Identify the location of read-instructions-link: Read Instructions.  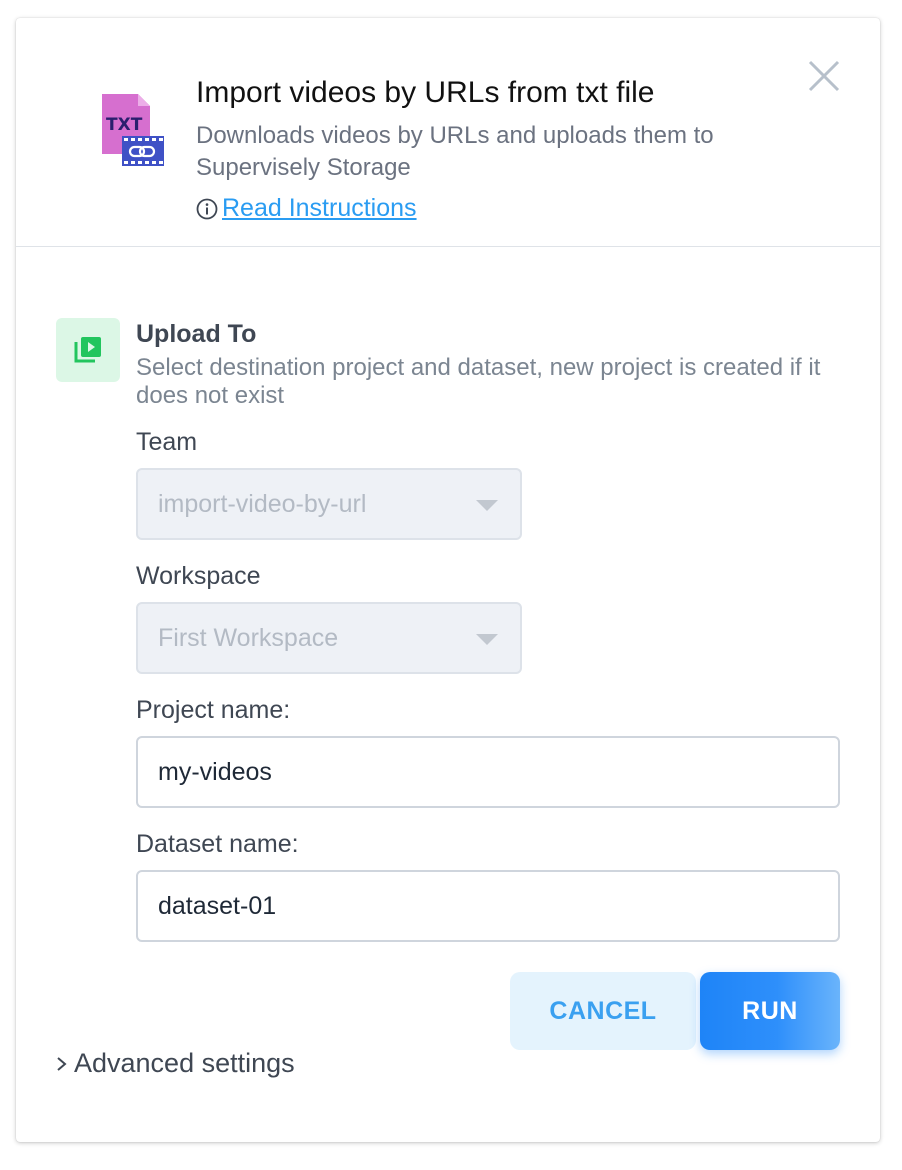
(306, 208).